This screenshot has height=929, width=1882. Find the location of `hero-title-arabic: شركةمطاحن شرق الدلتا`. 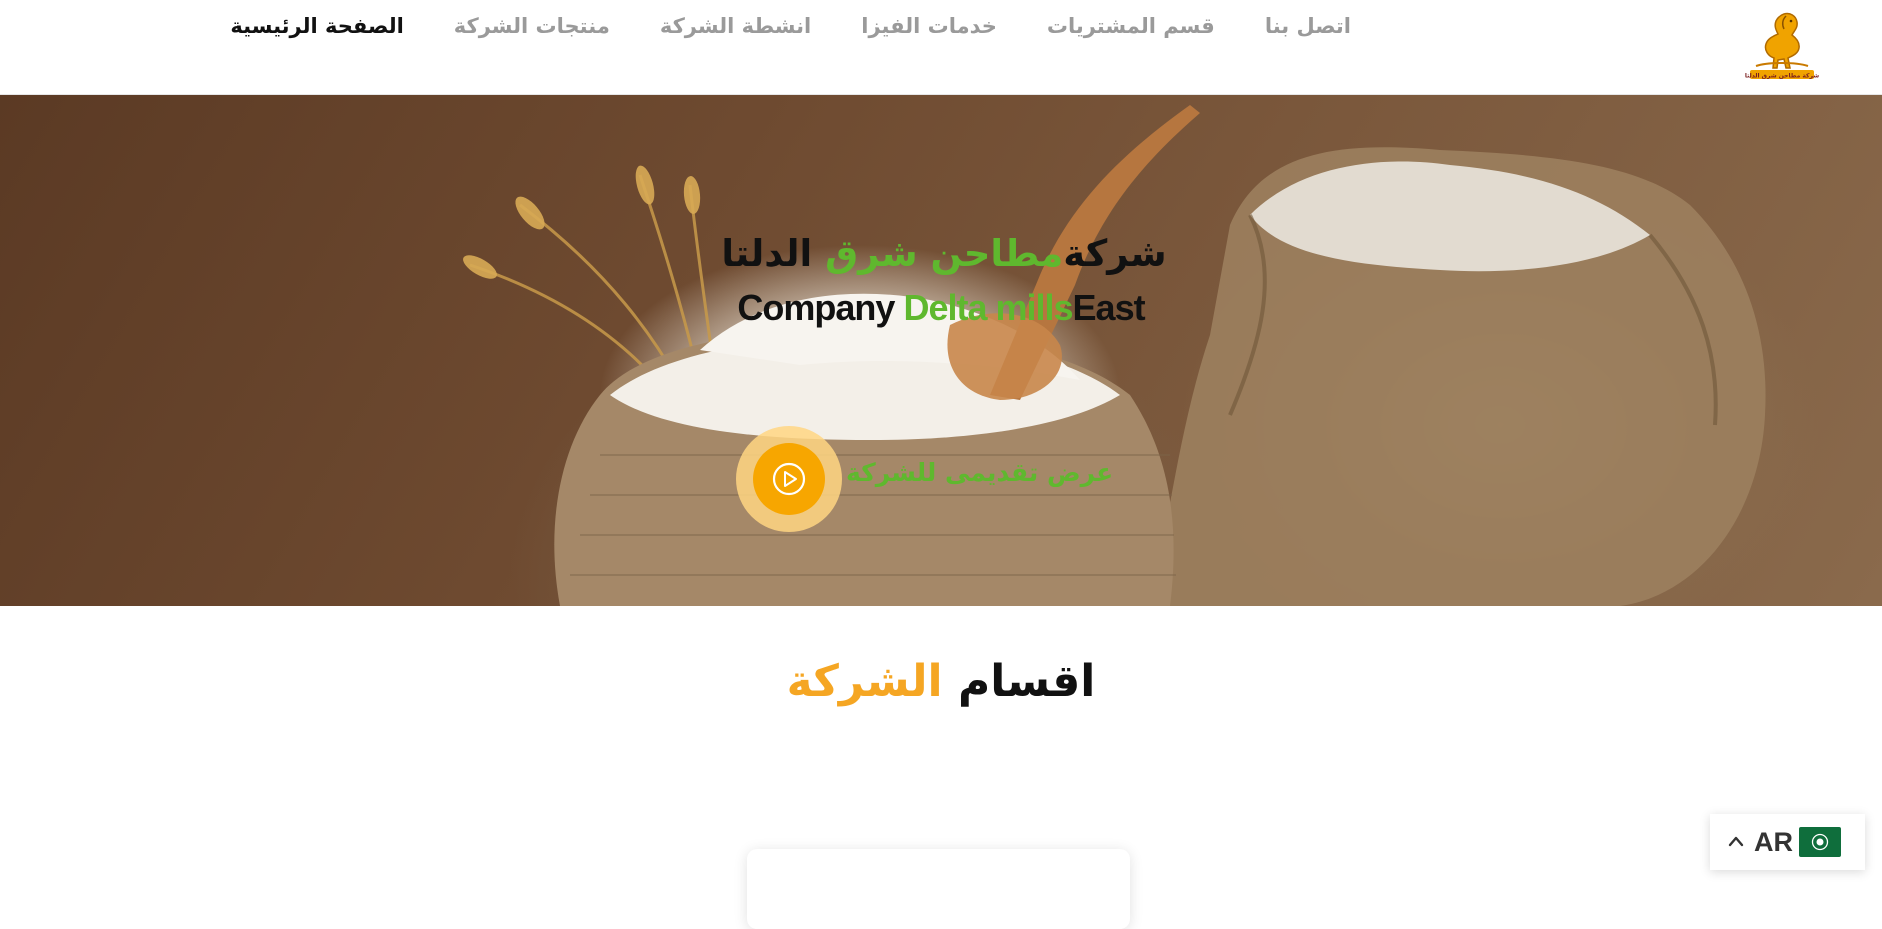

hero-title-arabic: شركةمطاحن شرق الدلتا is located at coordinates (941, 253).